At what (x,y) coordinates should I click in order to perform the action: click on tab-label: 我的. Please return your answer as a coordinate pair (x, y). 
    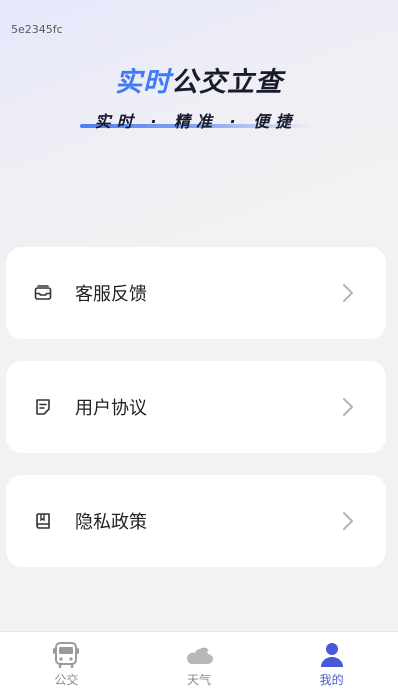
    Looking at the image, I should click on (331, 680).